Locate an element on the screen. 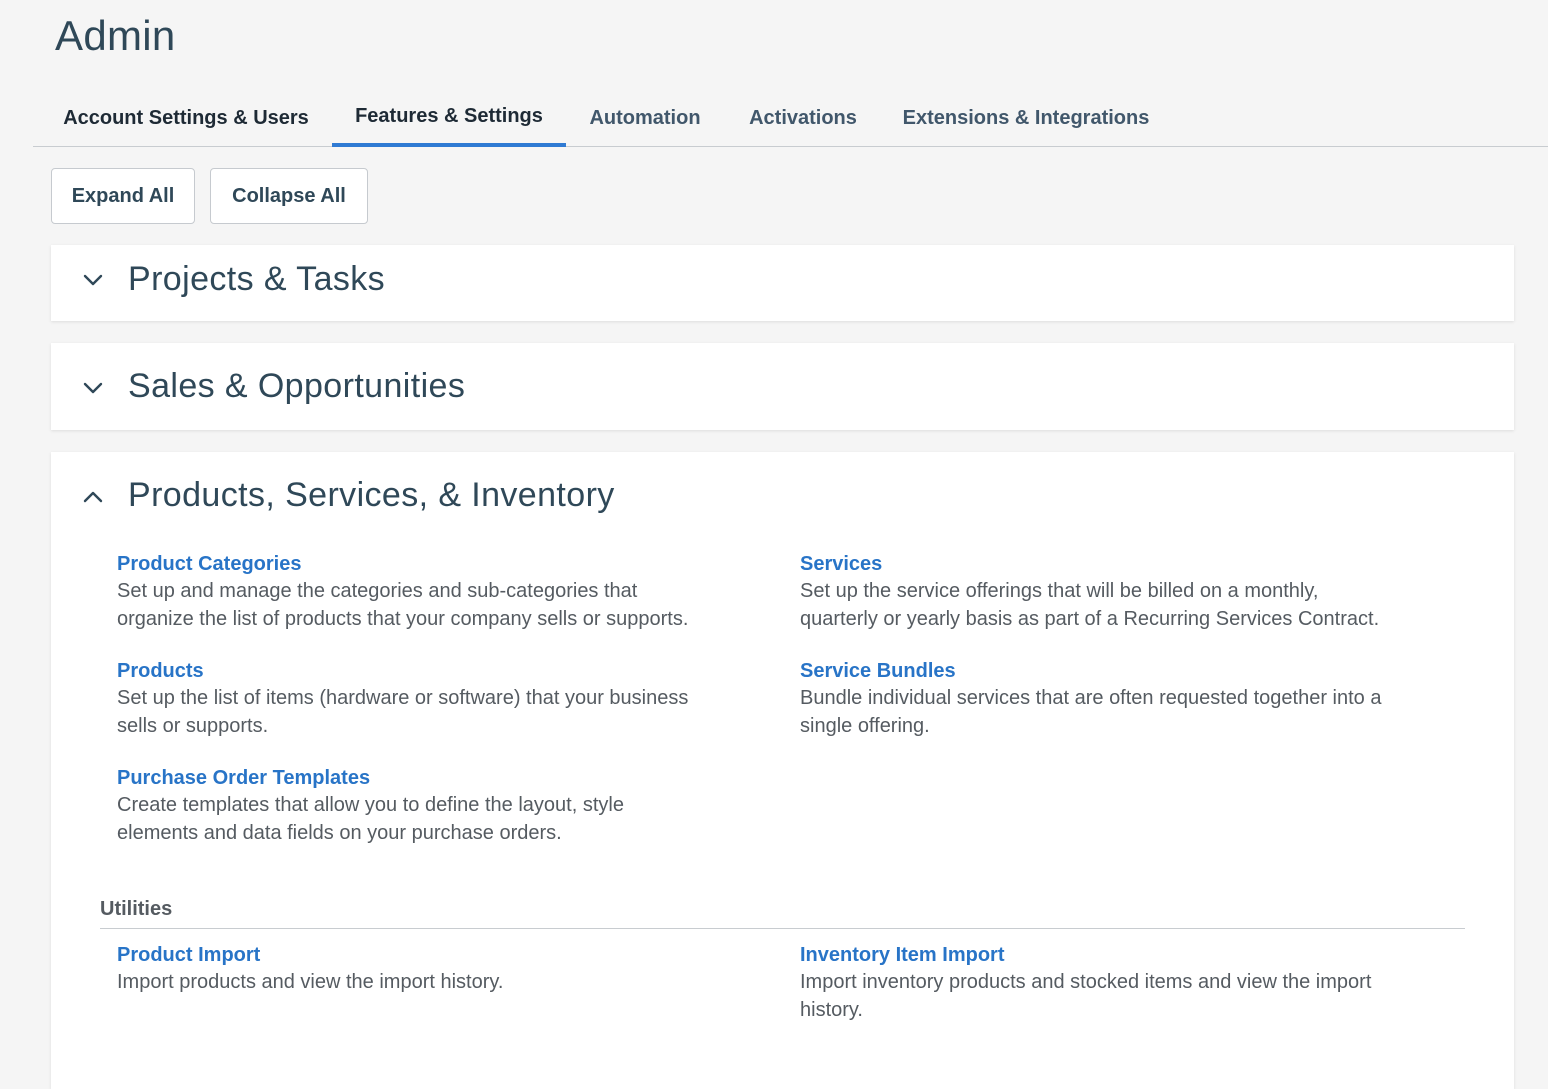 Image resolution: width=1548 pixels, height=1089 pixels. section-sales-opportunities: Sales & Opportunities is located at coordinates (782, 386).